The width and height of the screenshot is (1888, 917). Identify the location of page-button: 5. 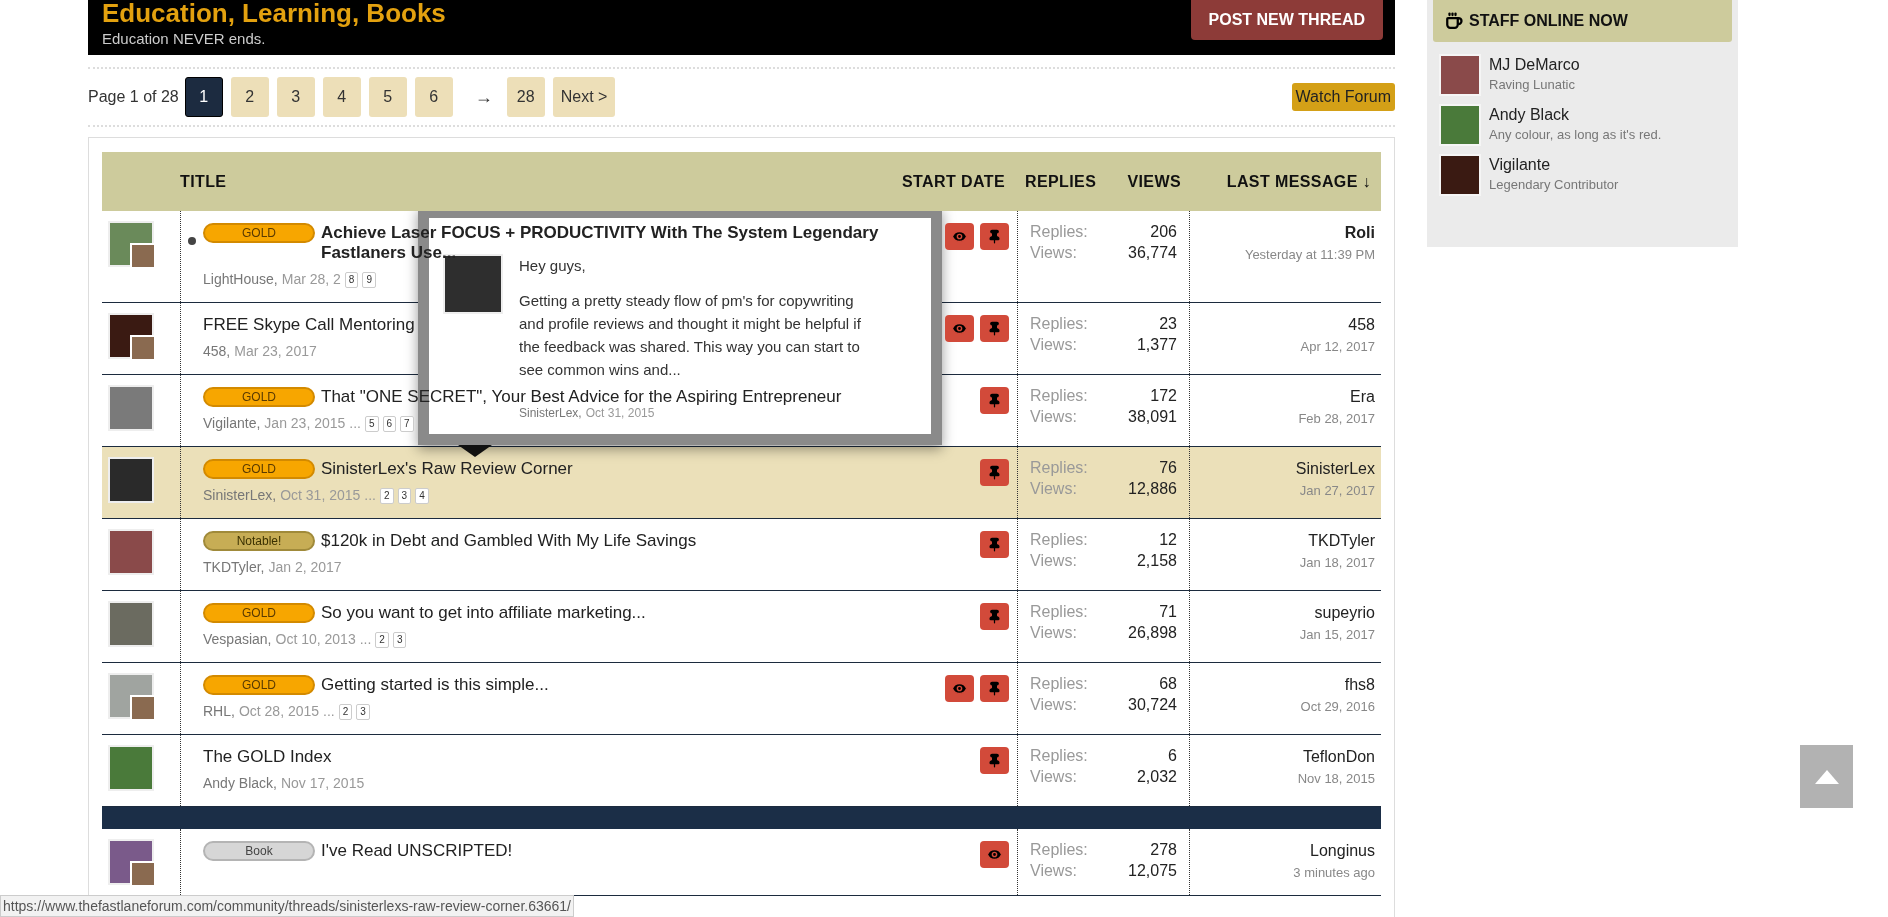
(387, 97).